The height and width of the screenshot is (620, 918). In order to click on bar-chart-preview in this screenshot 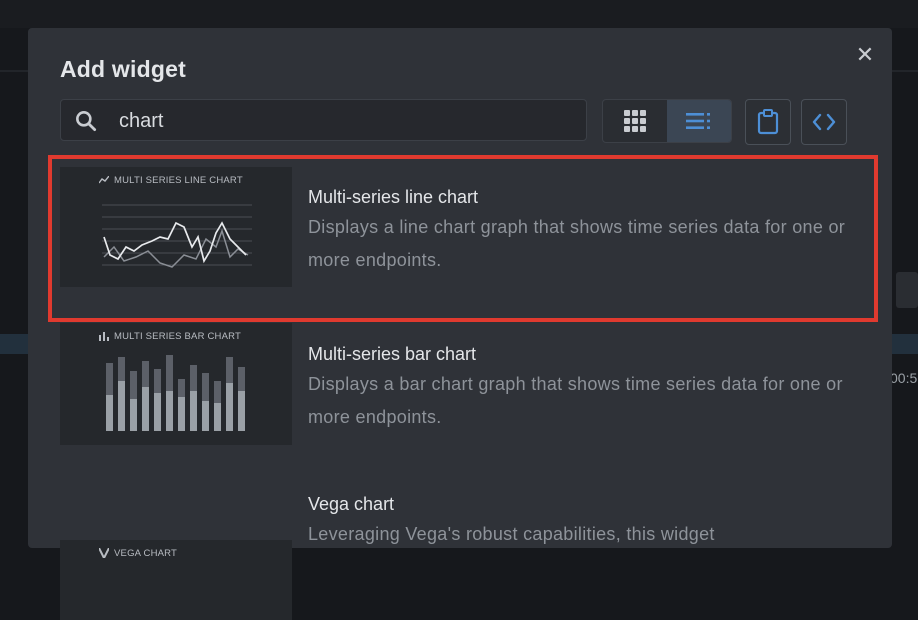, I will do `click(175, 393)`.